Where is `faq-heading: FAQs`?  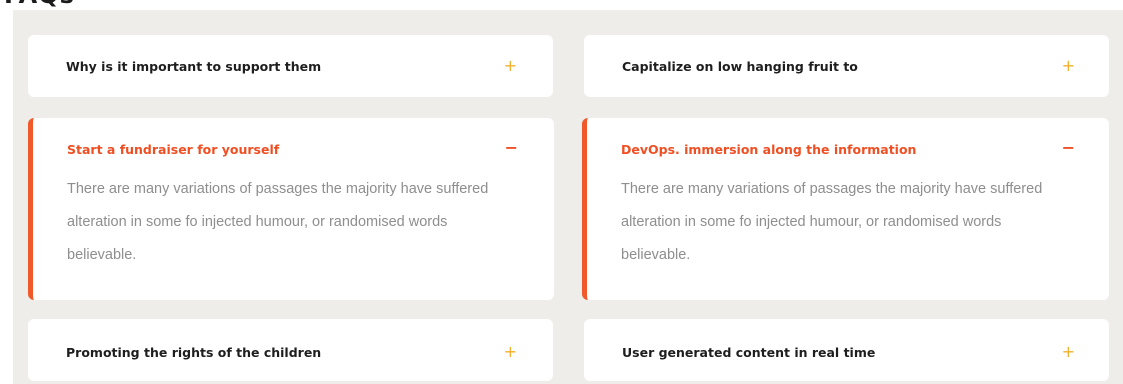 faq-heading: FAQs is located at coordinates (39, 4).